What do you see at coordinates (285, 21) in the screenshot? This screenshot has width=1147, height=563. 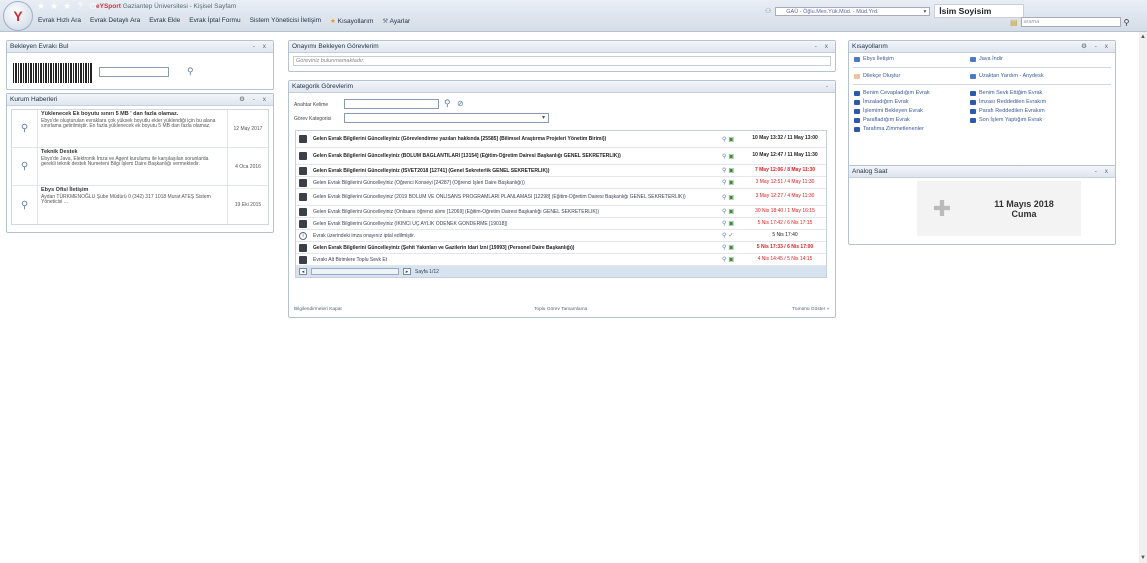 I see `menu-admin-contact: Sistem Yöneticisi İletişim` at bounding box center [285, 21].